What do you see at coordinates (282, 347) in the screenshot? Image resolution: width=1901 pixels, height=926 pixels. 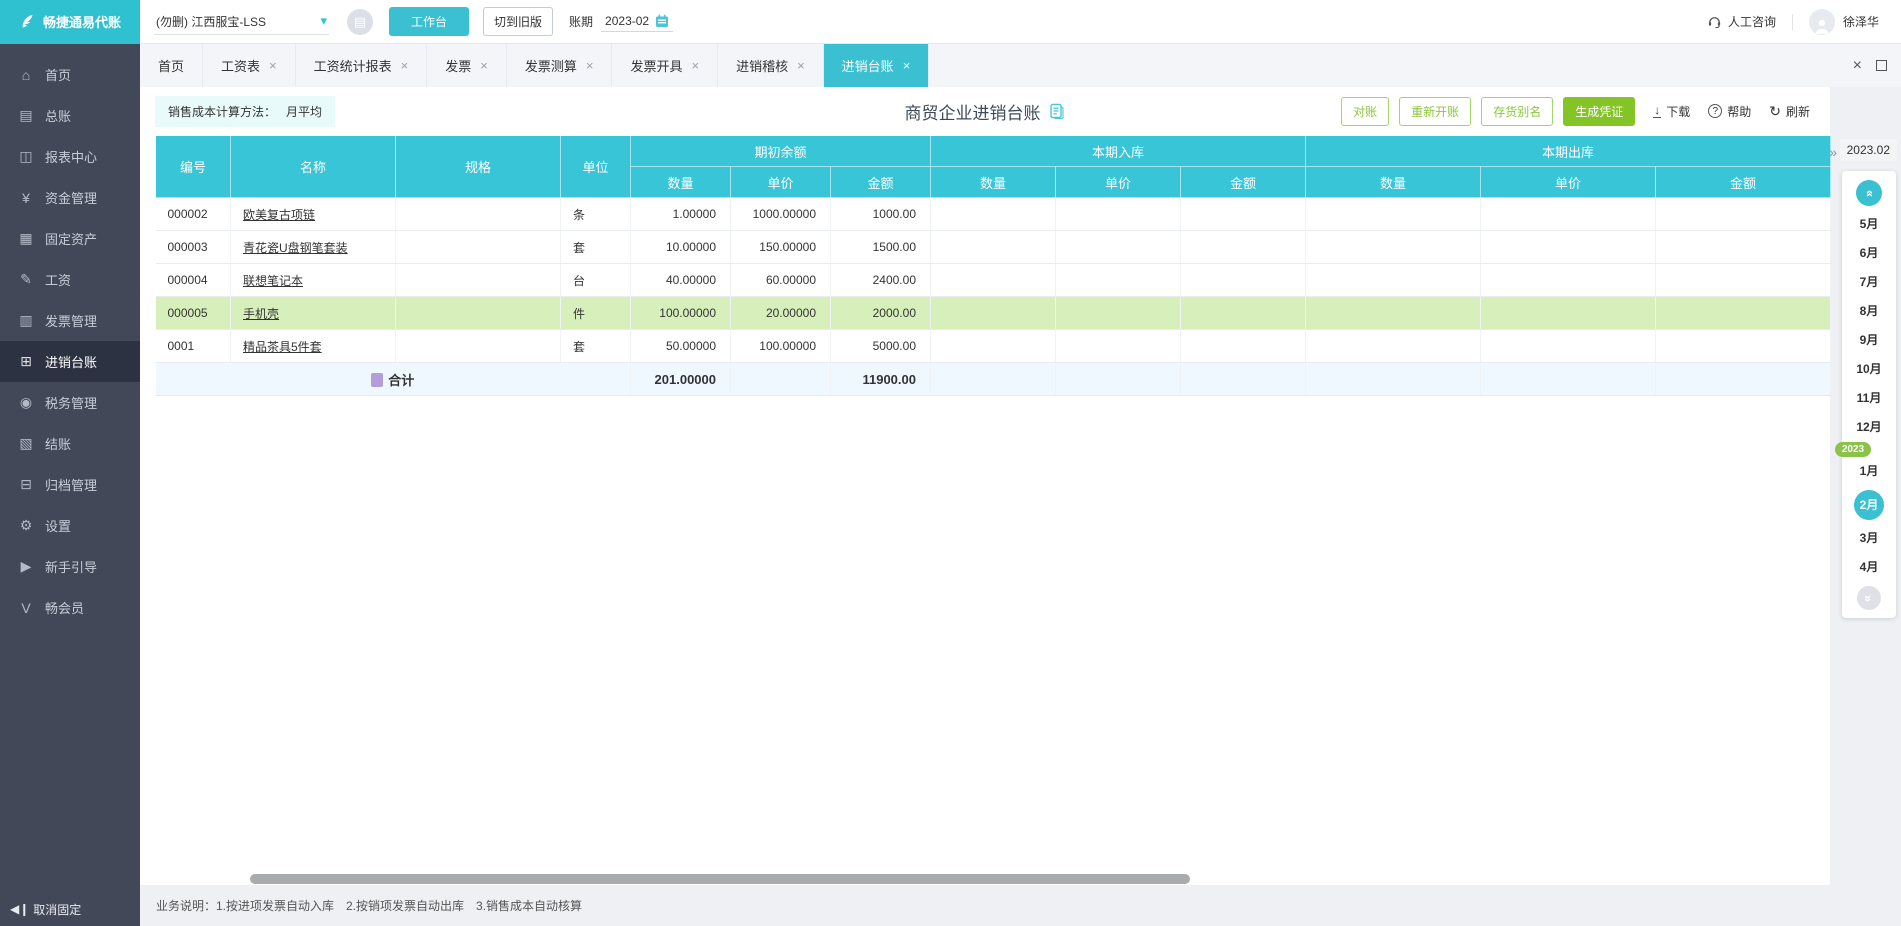 I see `item-link: 精品茶具5件套` at bounding box center [282, 347].